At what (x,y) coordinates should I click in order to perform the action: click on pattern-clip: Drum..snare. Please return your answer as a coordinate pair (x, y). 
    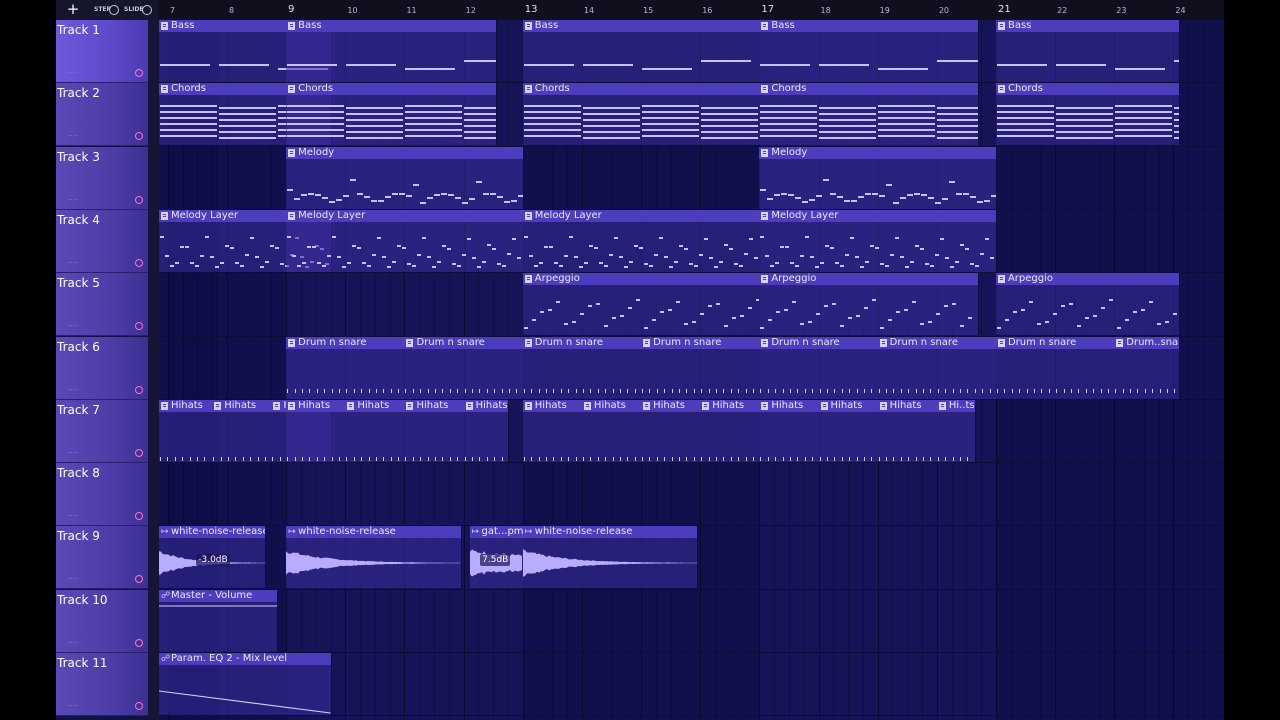
    Looking at the image, I should click on (1147, 367).